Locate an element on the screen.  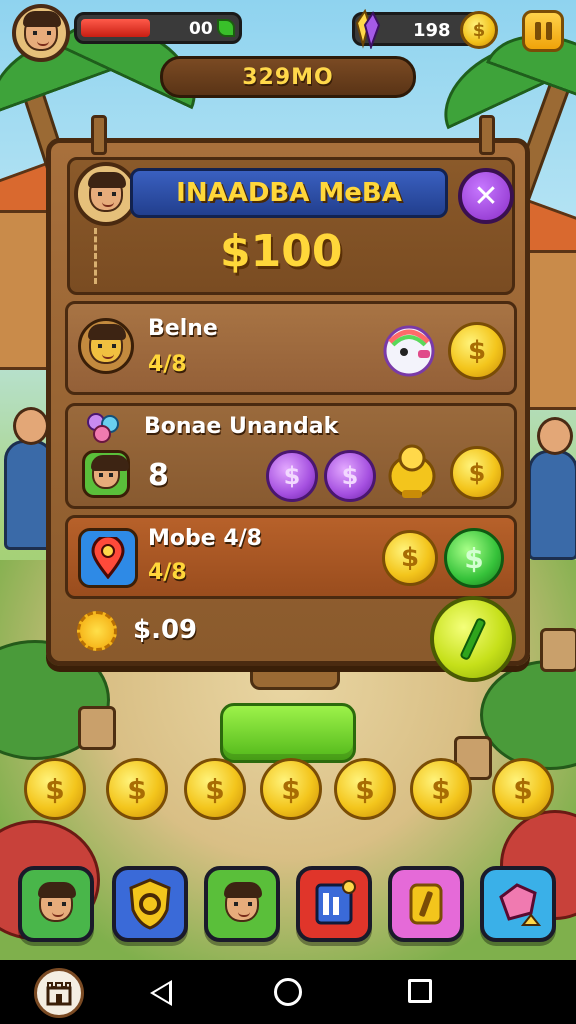
home-icon is located at coordinates (288, 992).